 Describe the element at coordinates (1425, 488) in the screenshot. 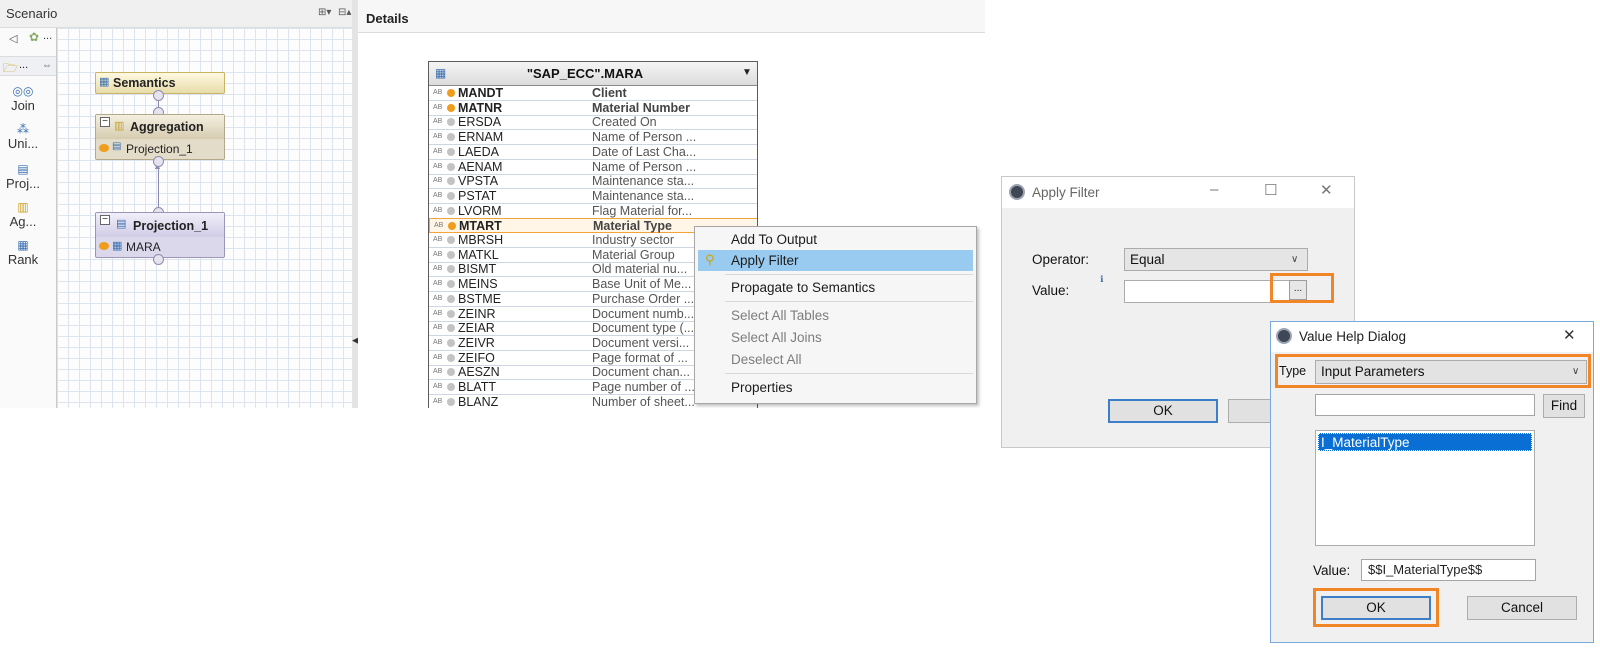

I see `parameter-list: I_MaterialType` at that location.